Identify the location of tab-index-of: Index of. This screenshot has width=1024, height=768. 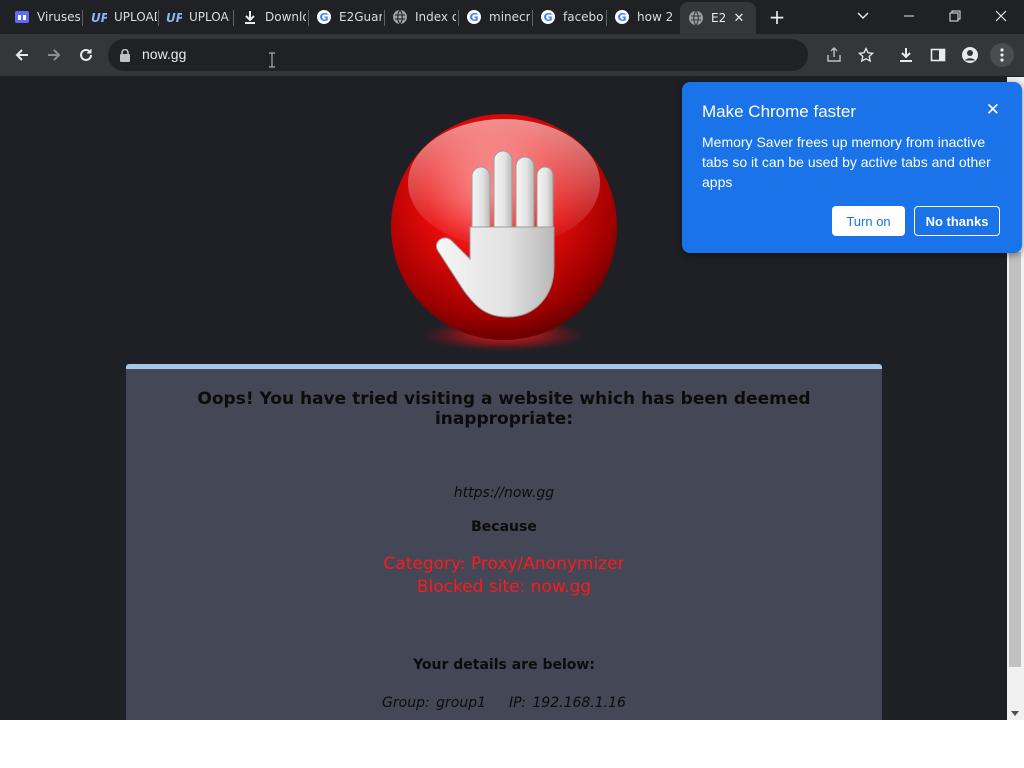
(417, 17).